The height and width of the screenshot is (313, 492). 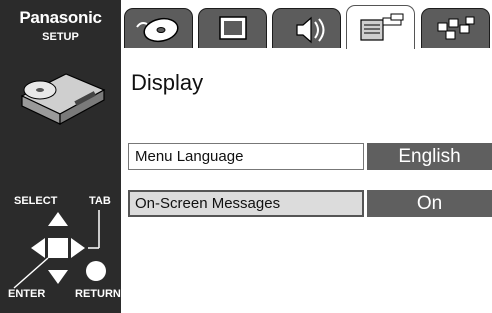 What do you see at coordinates (96, 271) in the screenshot?
I see `return-button-icon` at bounding box center [96, 271].